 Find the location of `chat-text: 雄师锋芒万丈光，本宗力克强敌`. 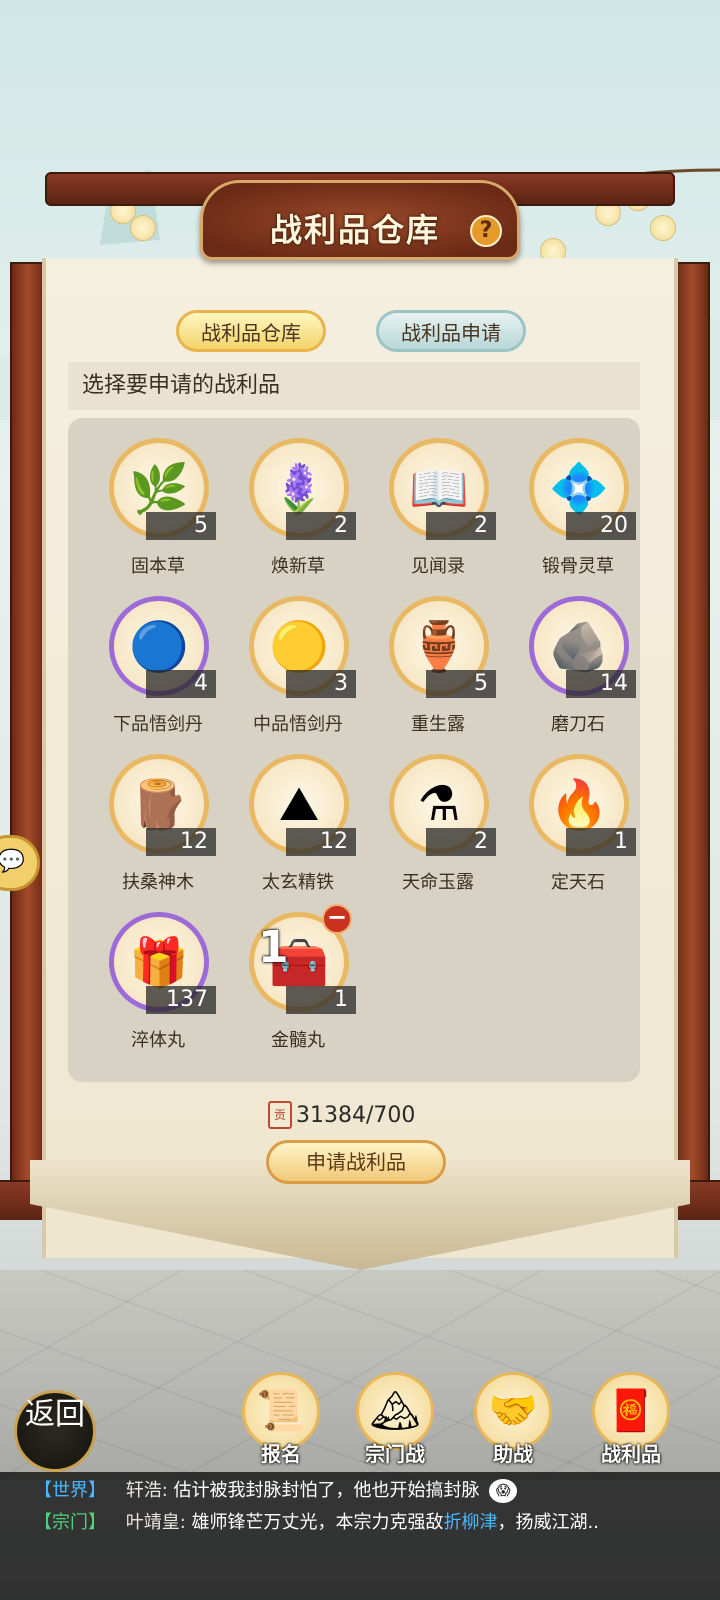

chat-text: 雄师锋芒万丈光，本宗力克强敌 is located at coordinates (317, 1522).